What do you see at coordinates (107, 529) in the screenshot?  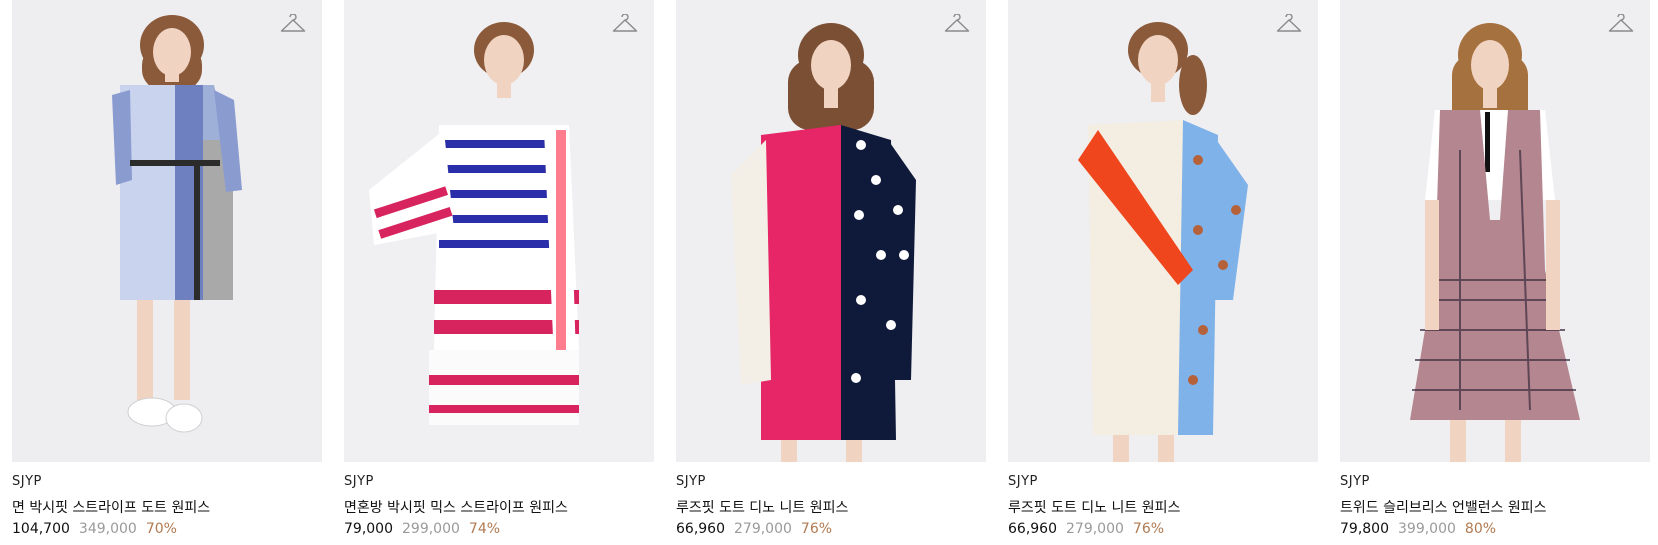 I see `original-price: 349,000` at bounding box center [107, 529].